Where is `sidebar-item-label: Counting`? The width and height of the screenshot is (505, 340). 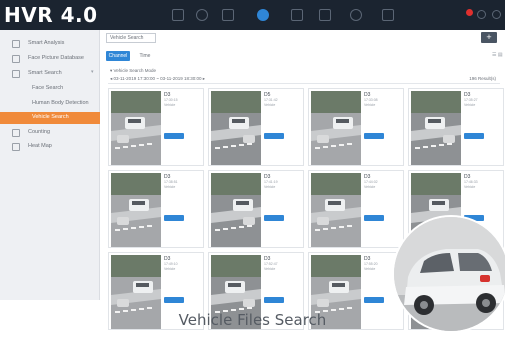 sidebar-item-label: Counting is located at coordinates (39, 132).